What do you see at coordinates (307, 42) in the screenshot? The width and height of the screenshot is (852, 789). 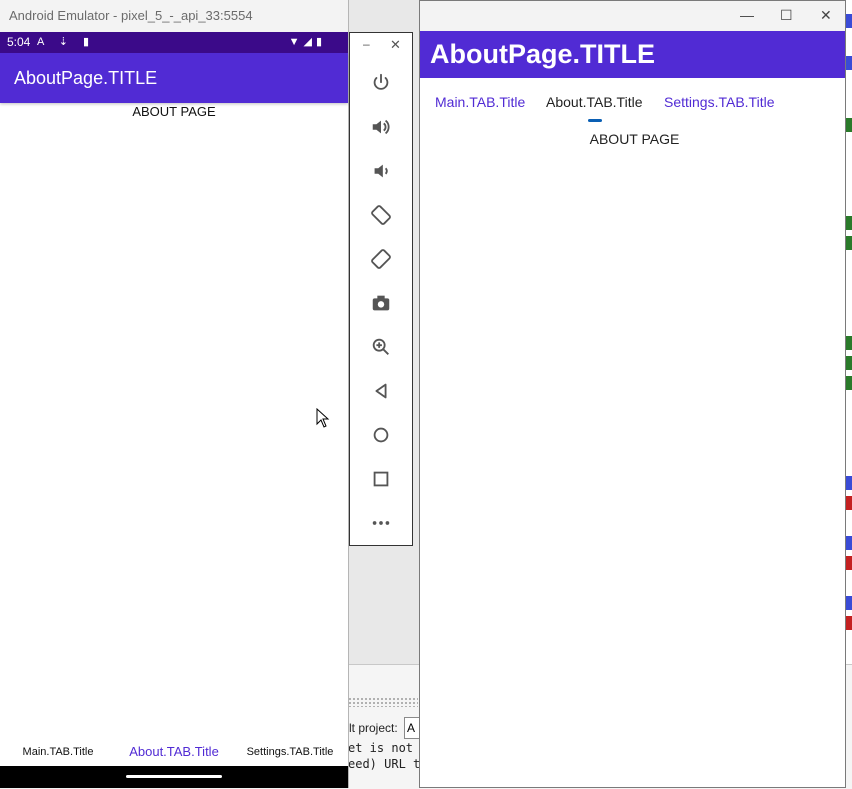 I see `wifi-signal-battery-icon: ▼◢▮` at bounding box center [307, 42].